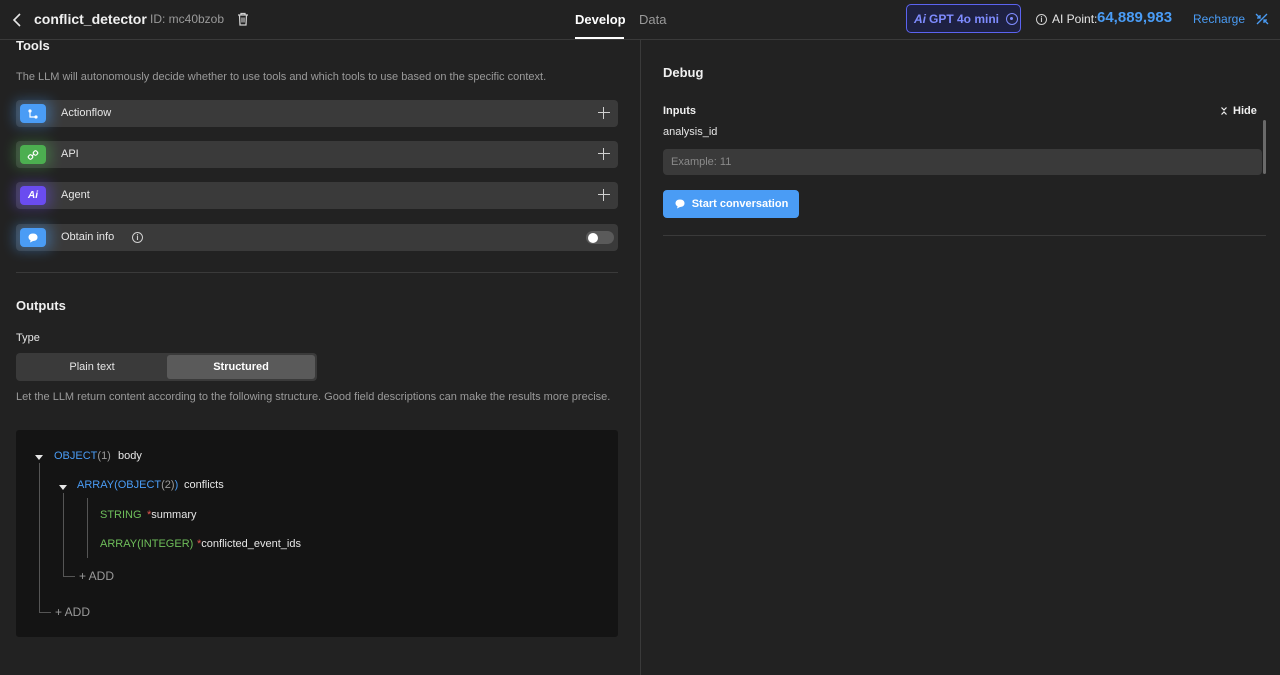 The width and height of the screenshot is (1280, 675). I want to click on section-divider, so click(317, 272).